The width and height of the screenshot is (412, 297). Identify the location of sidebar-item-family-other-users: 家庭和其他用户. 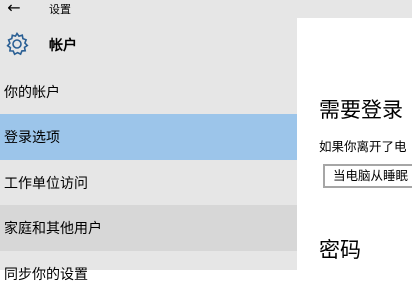
(148, 228).